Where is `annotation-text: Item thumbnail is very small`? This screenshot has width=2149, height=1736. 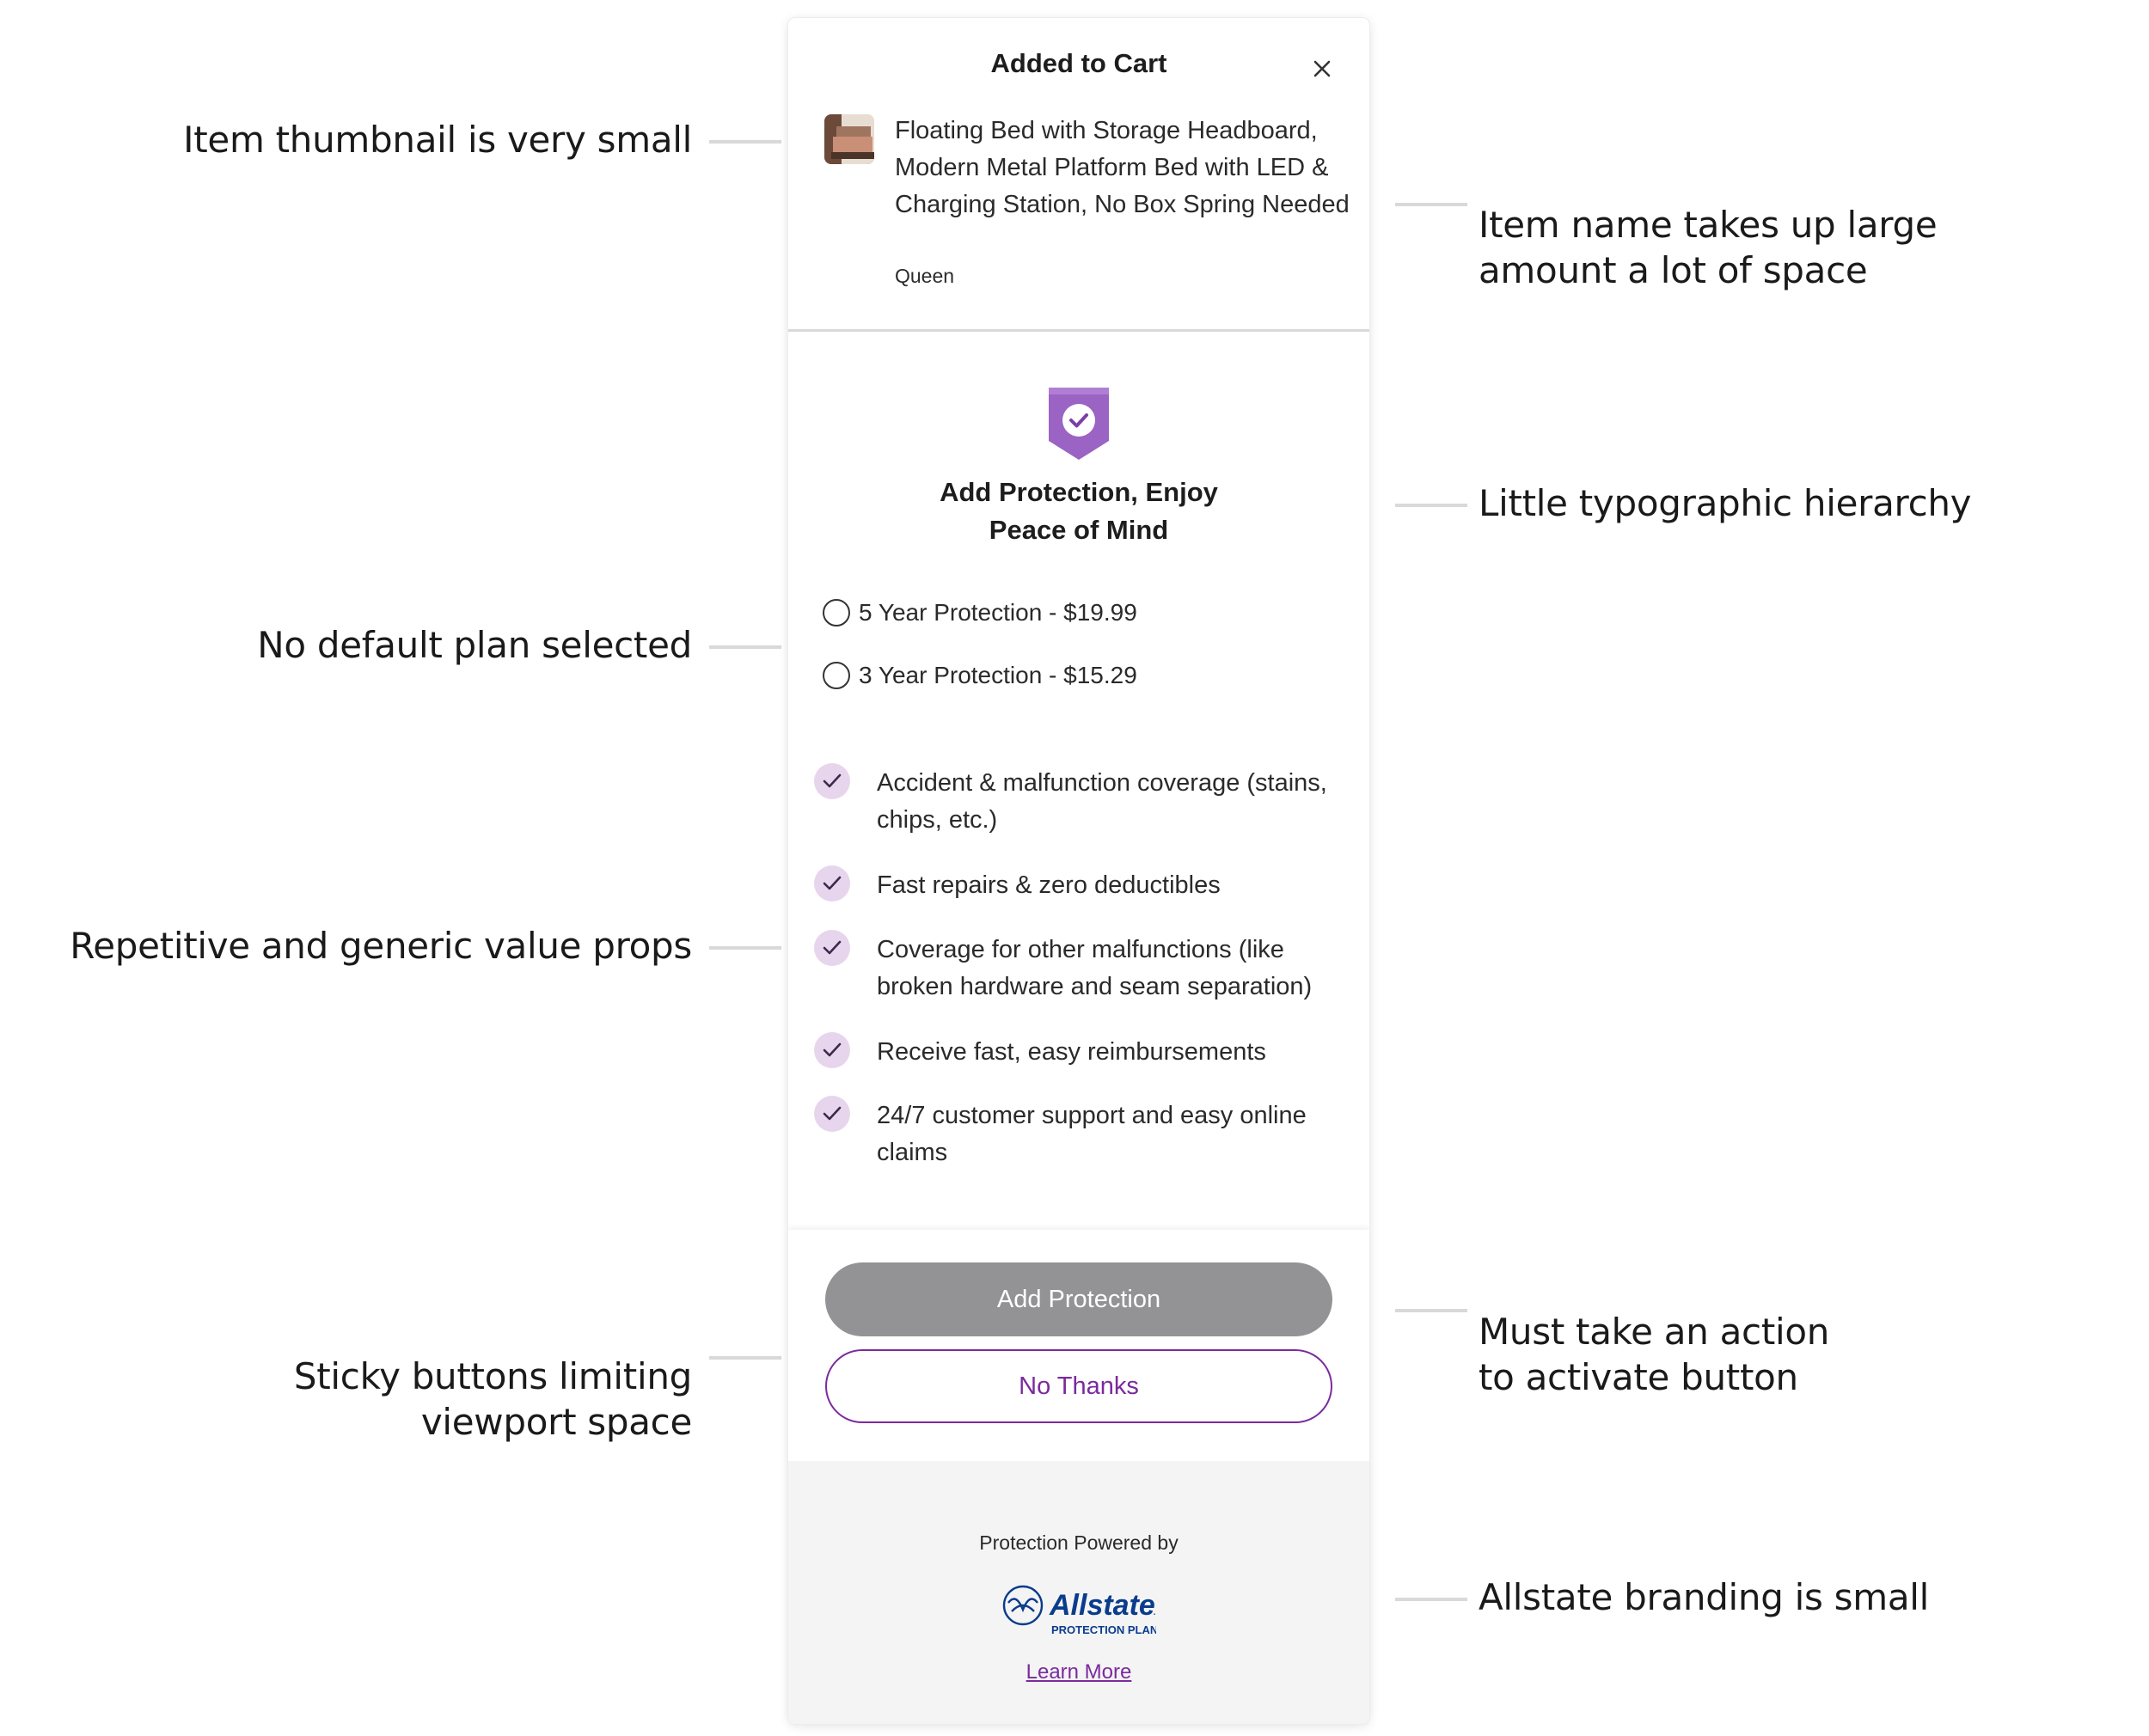 annotation-text: Item thumbnail is very small is located at coordinates (437, 140).